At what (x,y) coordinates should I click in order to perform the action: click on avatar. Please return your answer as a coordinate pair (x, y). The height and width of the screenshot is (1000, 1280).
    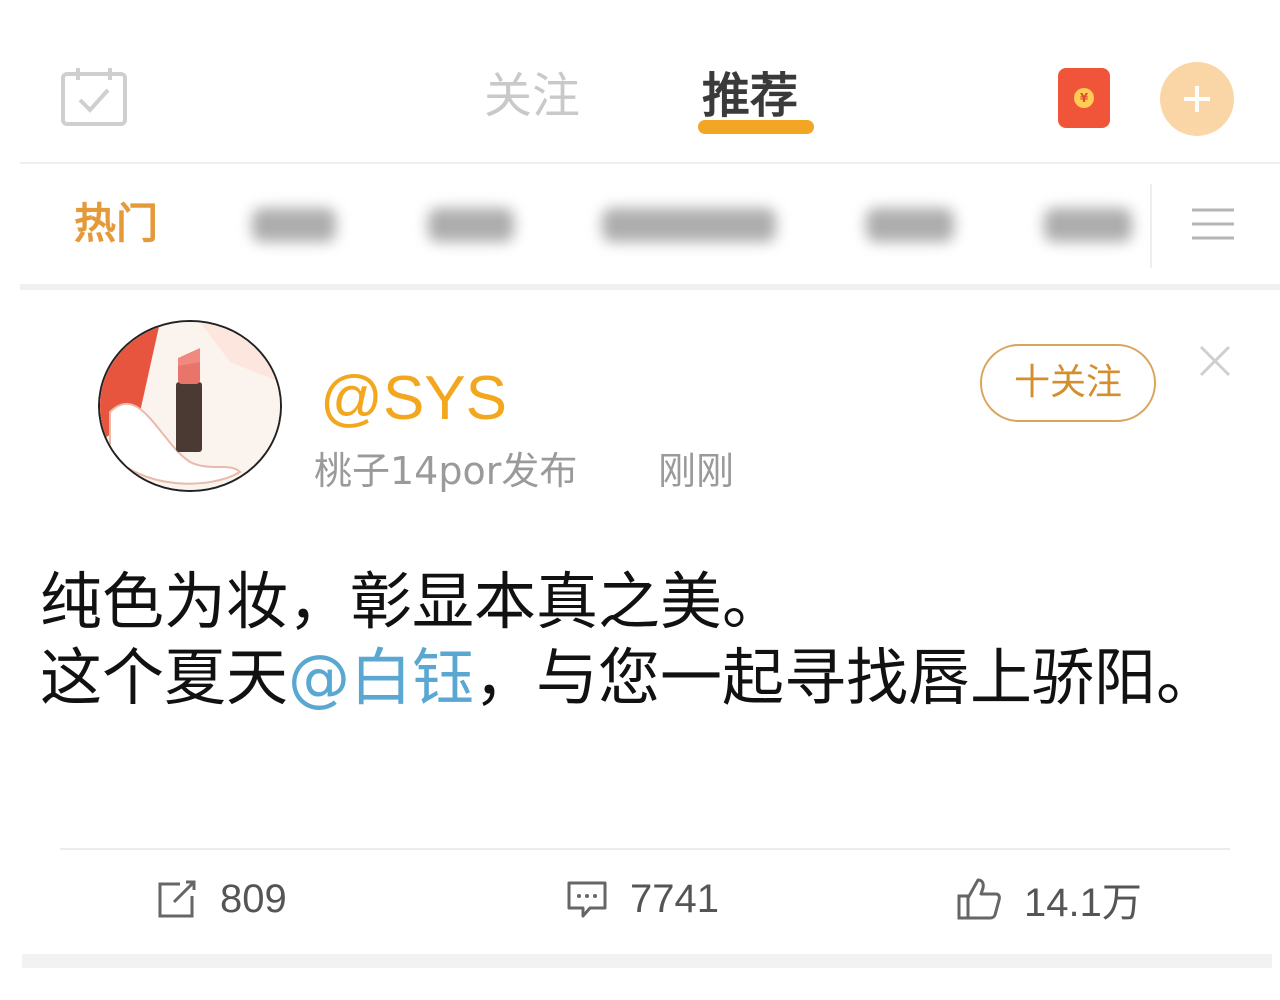
    Looking at the image, I should click on (190, 406).